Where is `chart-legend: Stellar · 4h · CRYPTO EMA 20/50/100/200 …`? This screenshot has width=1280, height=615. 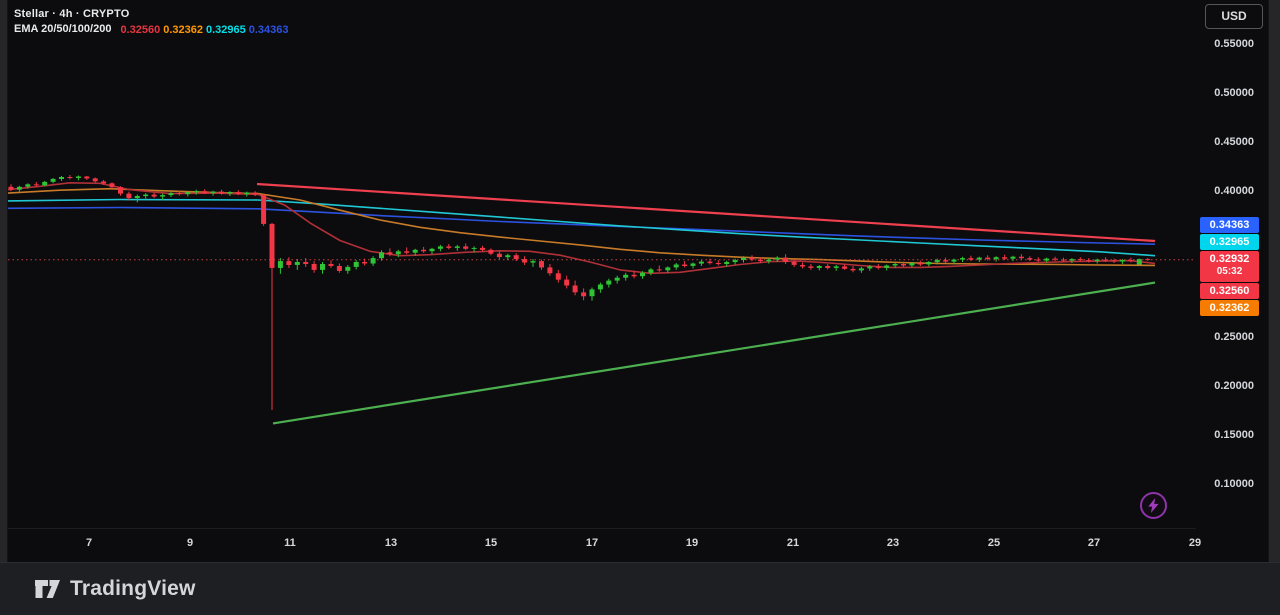 chart-legend: Stellar · 4h · CRYPTO EMA 20/50/100/200 … is located at coordinates (151, 21).